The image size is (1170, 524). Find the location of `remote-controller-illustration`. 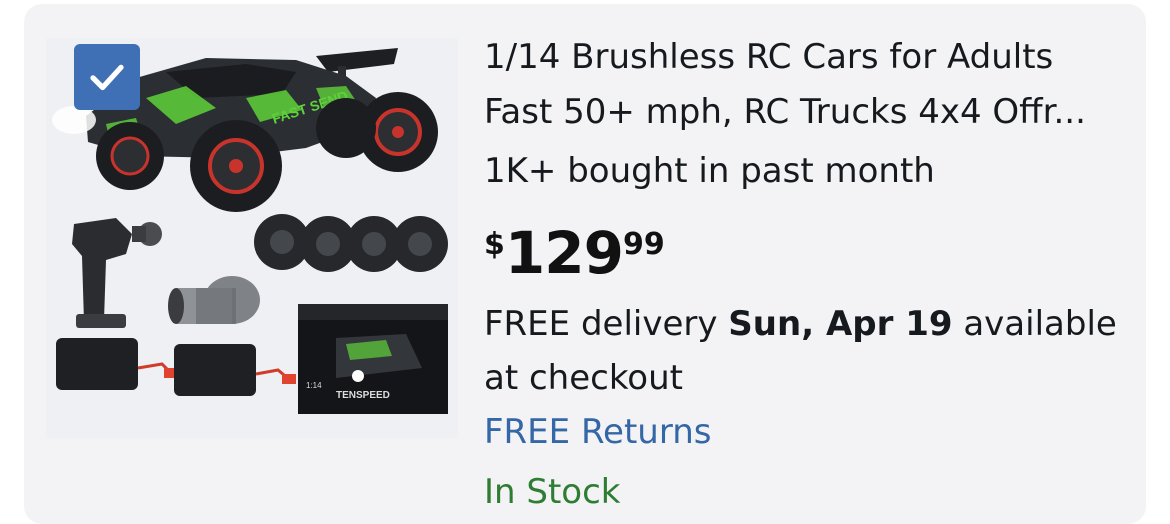

remote-controller-illustration is located at coordinates (117, 273).